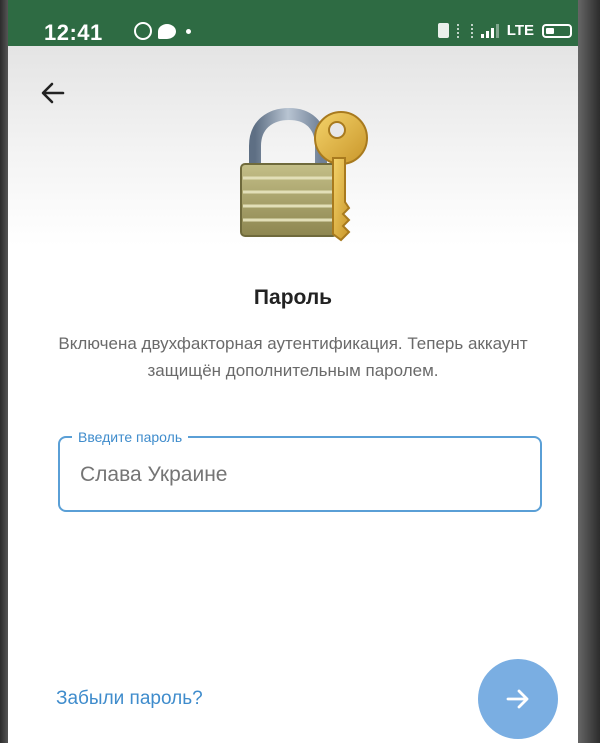 The height and width of the screenshot is (743, 600). I want to click on whatsapp-icon, so click(143, 31).